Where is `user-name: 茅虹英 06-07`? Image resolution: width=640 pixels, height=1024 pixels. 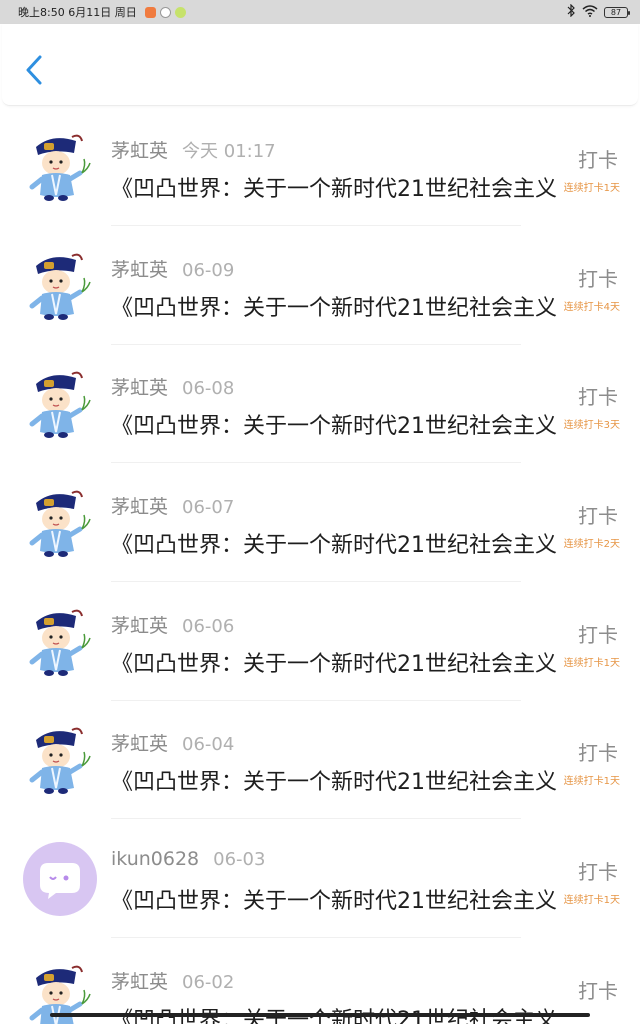
user-name: 茅虹英 06-07 is located at coordinates (172, 505).